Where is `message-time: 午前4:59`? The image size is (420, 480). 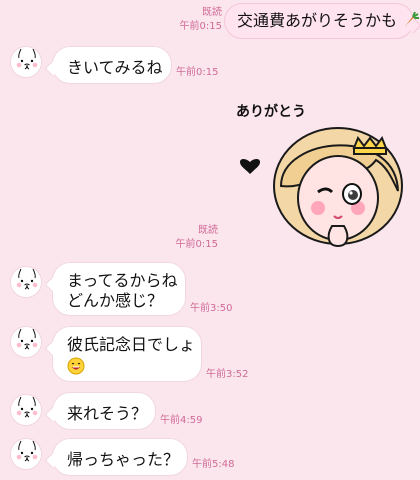
message-time: 午前4:59 is located at coordinates (181, 420).